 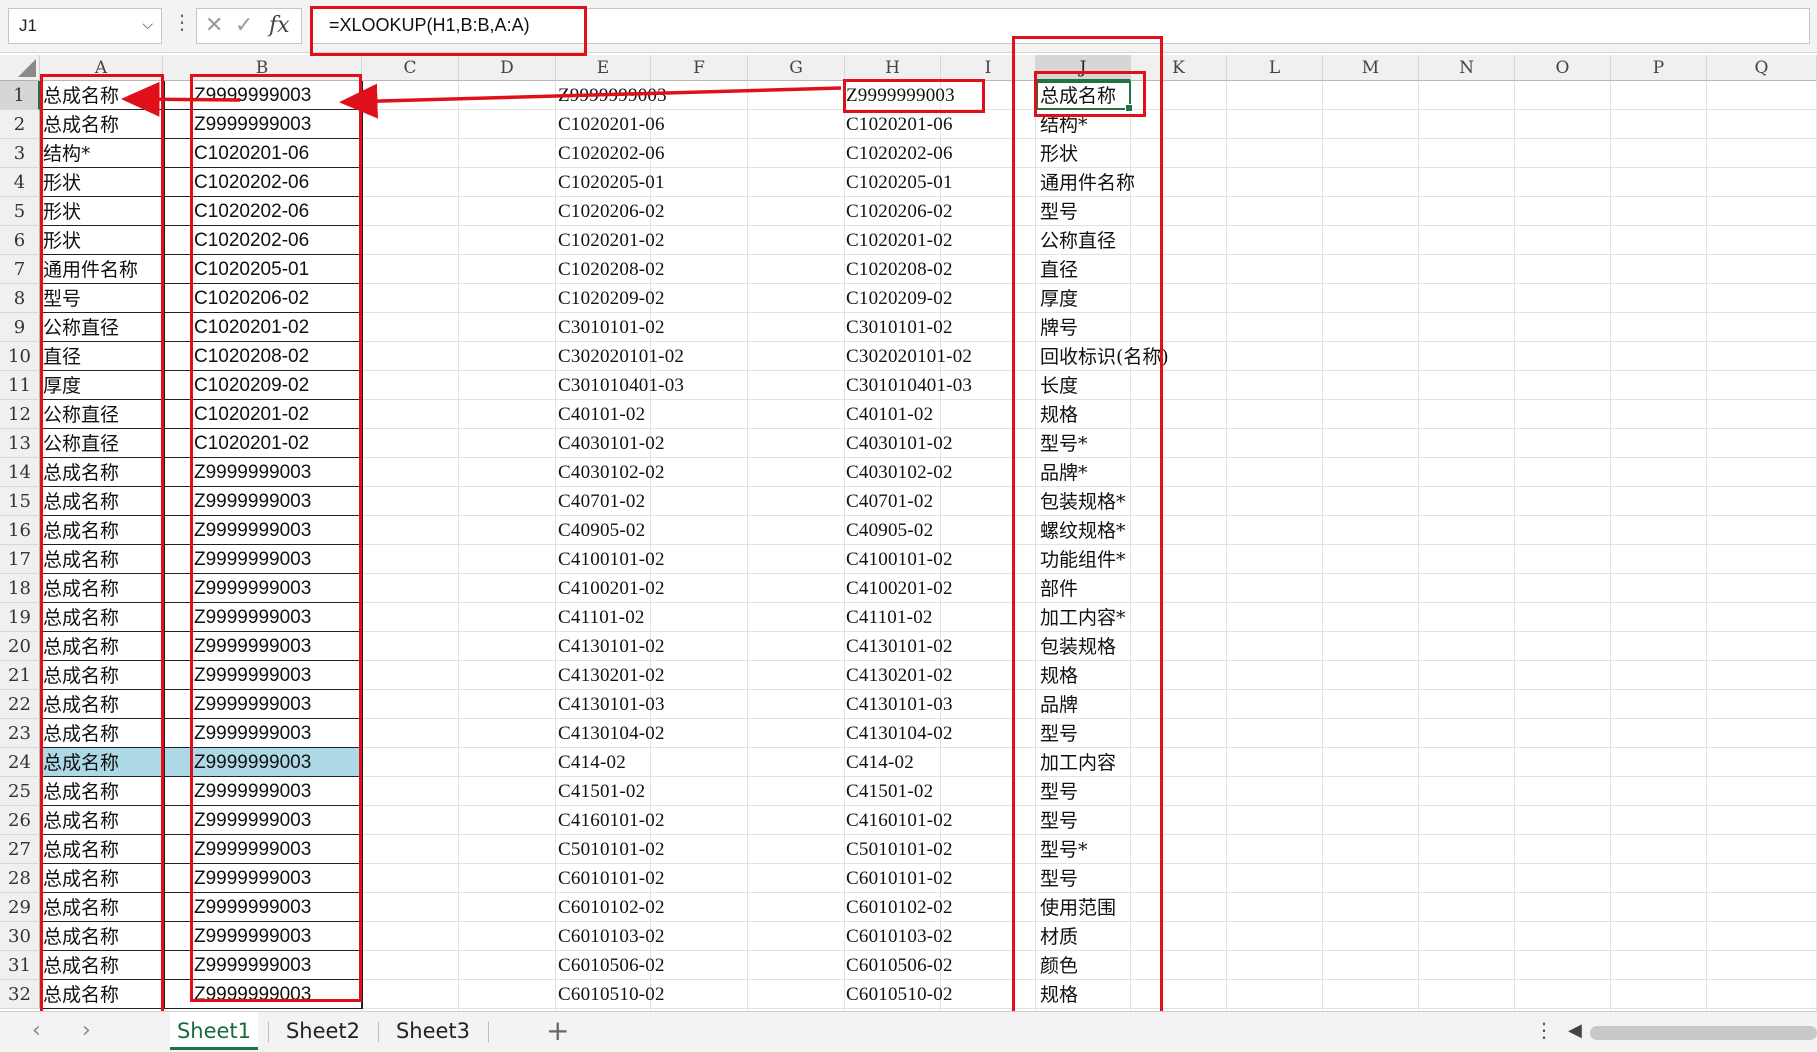 I want to click on cell-j27: 型号*, so click(x=1064, y=849).